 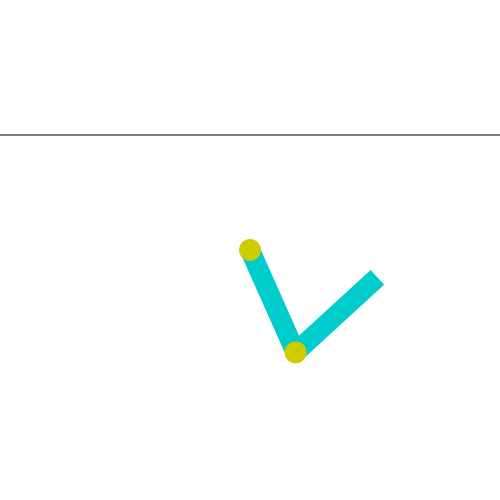 I want to click on elbow-joint, so click(x=295, y=352).